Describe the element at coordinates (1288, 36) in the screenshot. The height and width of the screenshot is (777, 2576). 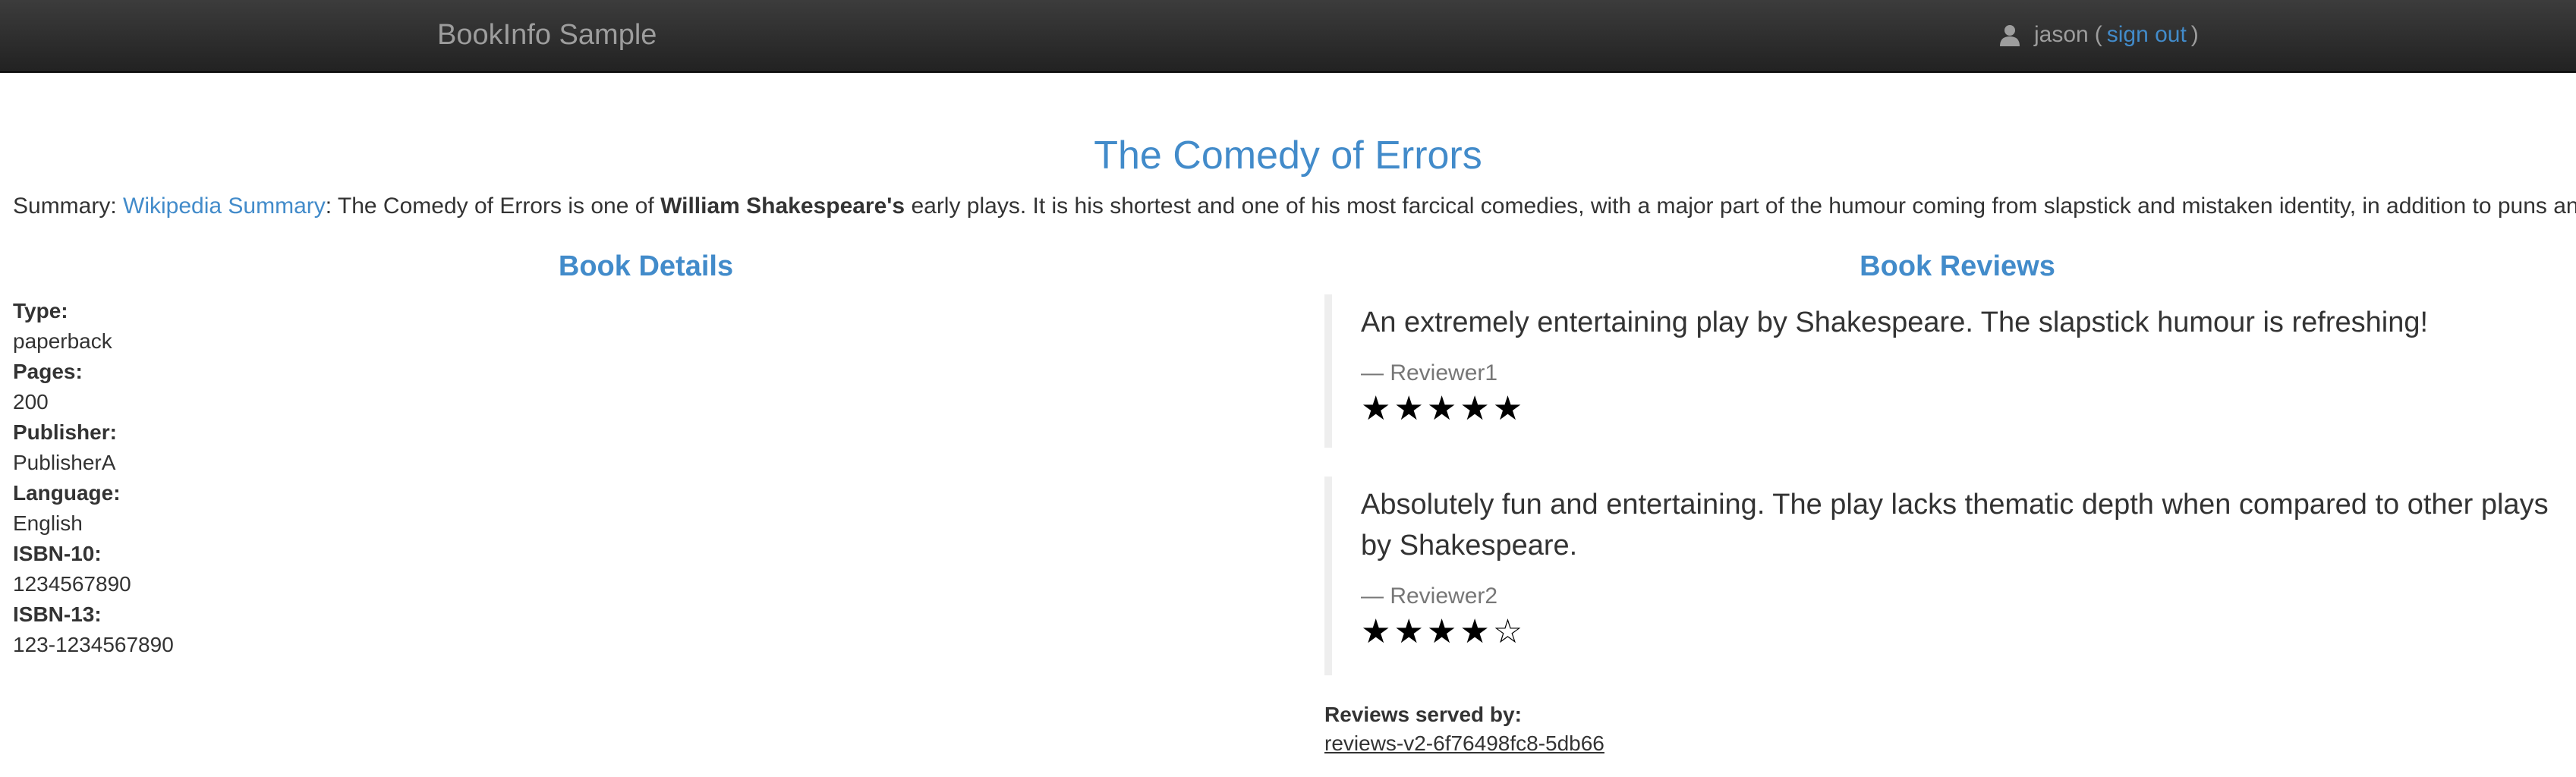
I see `navbar: BookInfo Sample jason ( sign out )` at that location.